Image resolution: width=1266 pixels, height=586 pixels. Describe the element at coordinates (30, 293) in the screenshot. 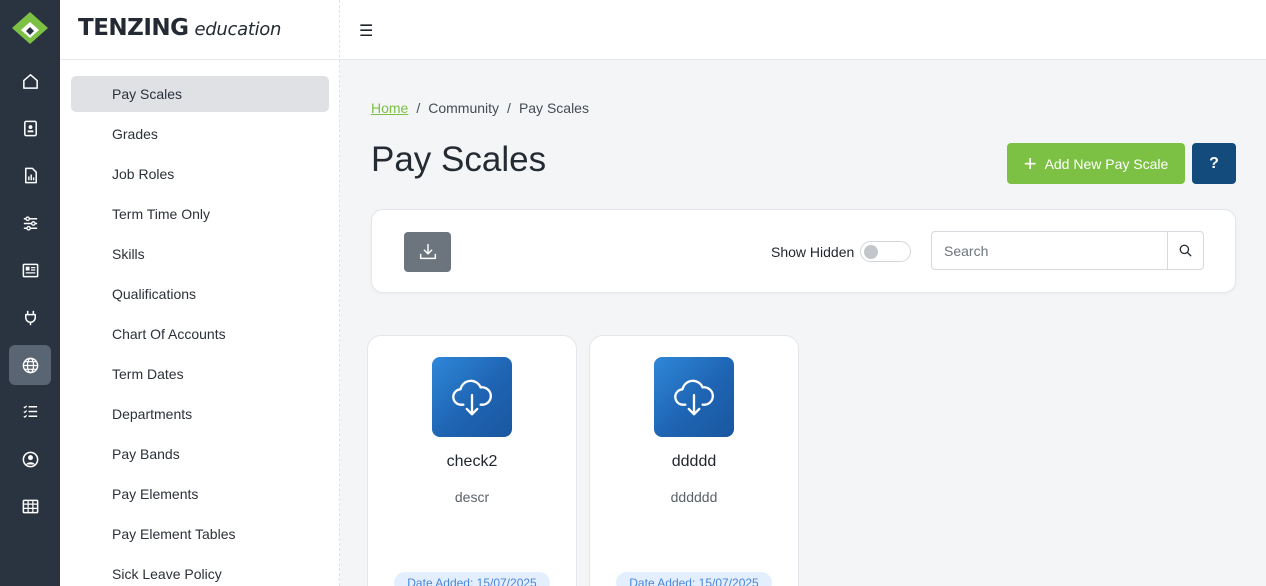

I see `icon-rail` at that location.